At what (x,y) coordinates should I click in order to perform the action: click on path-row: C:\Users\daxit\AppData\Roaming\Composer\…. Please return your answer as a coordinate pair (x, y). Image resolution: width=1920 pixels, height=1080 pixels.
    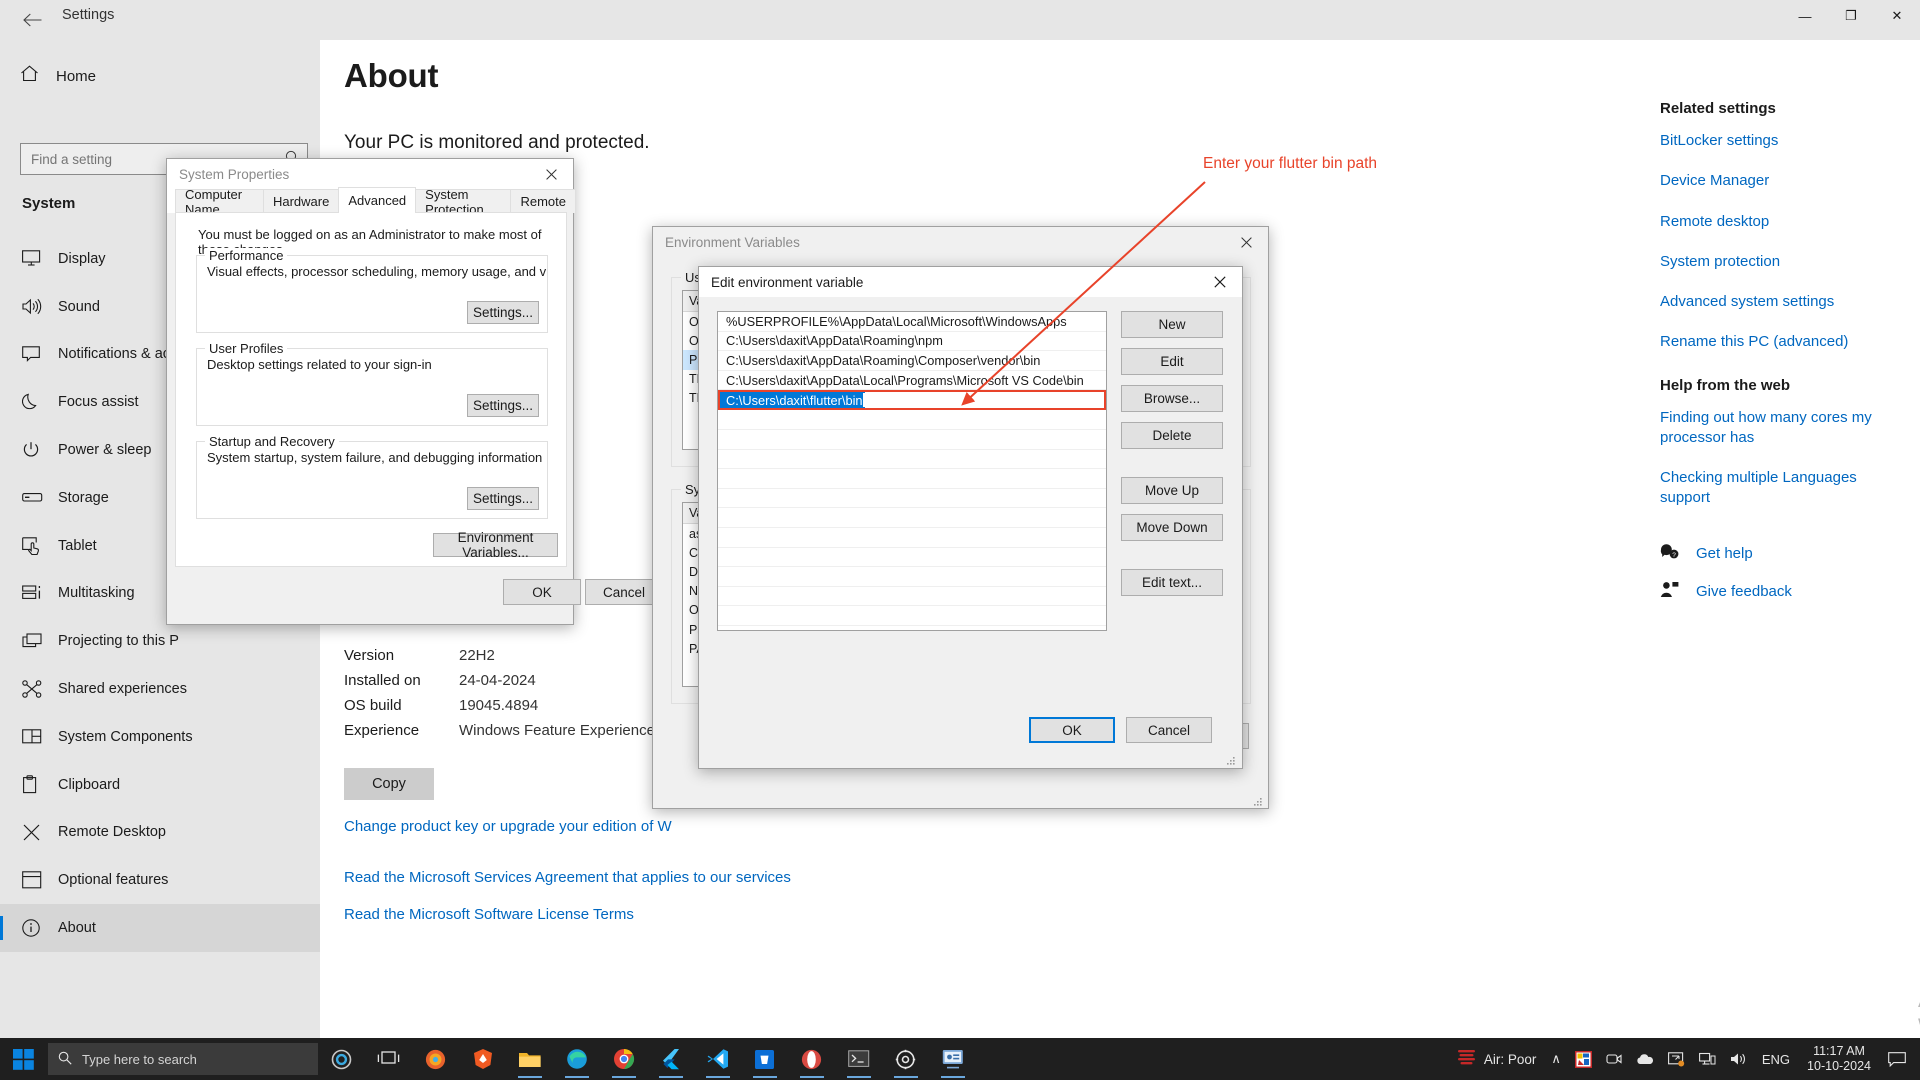
    Looking at the image, I should click on (912, 361).